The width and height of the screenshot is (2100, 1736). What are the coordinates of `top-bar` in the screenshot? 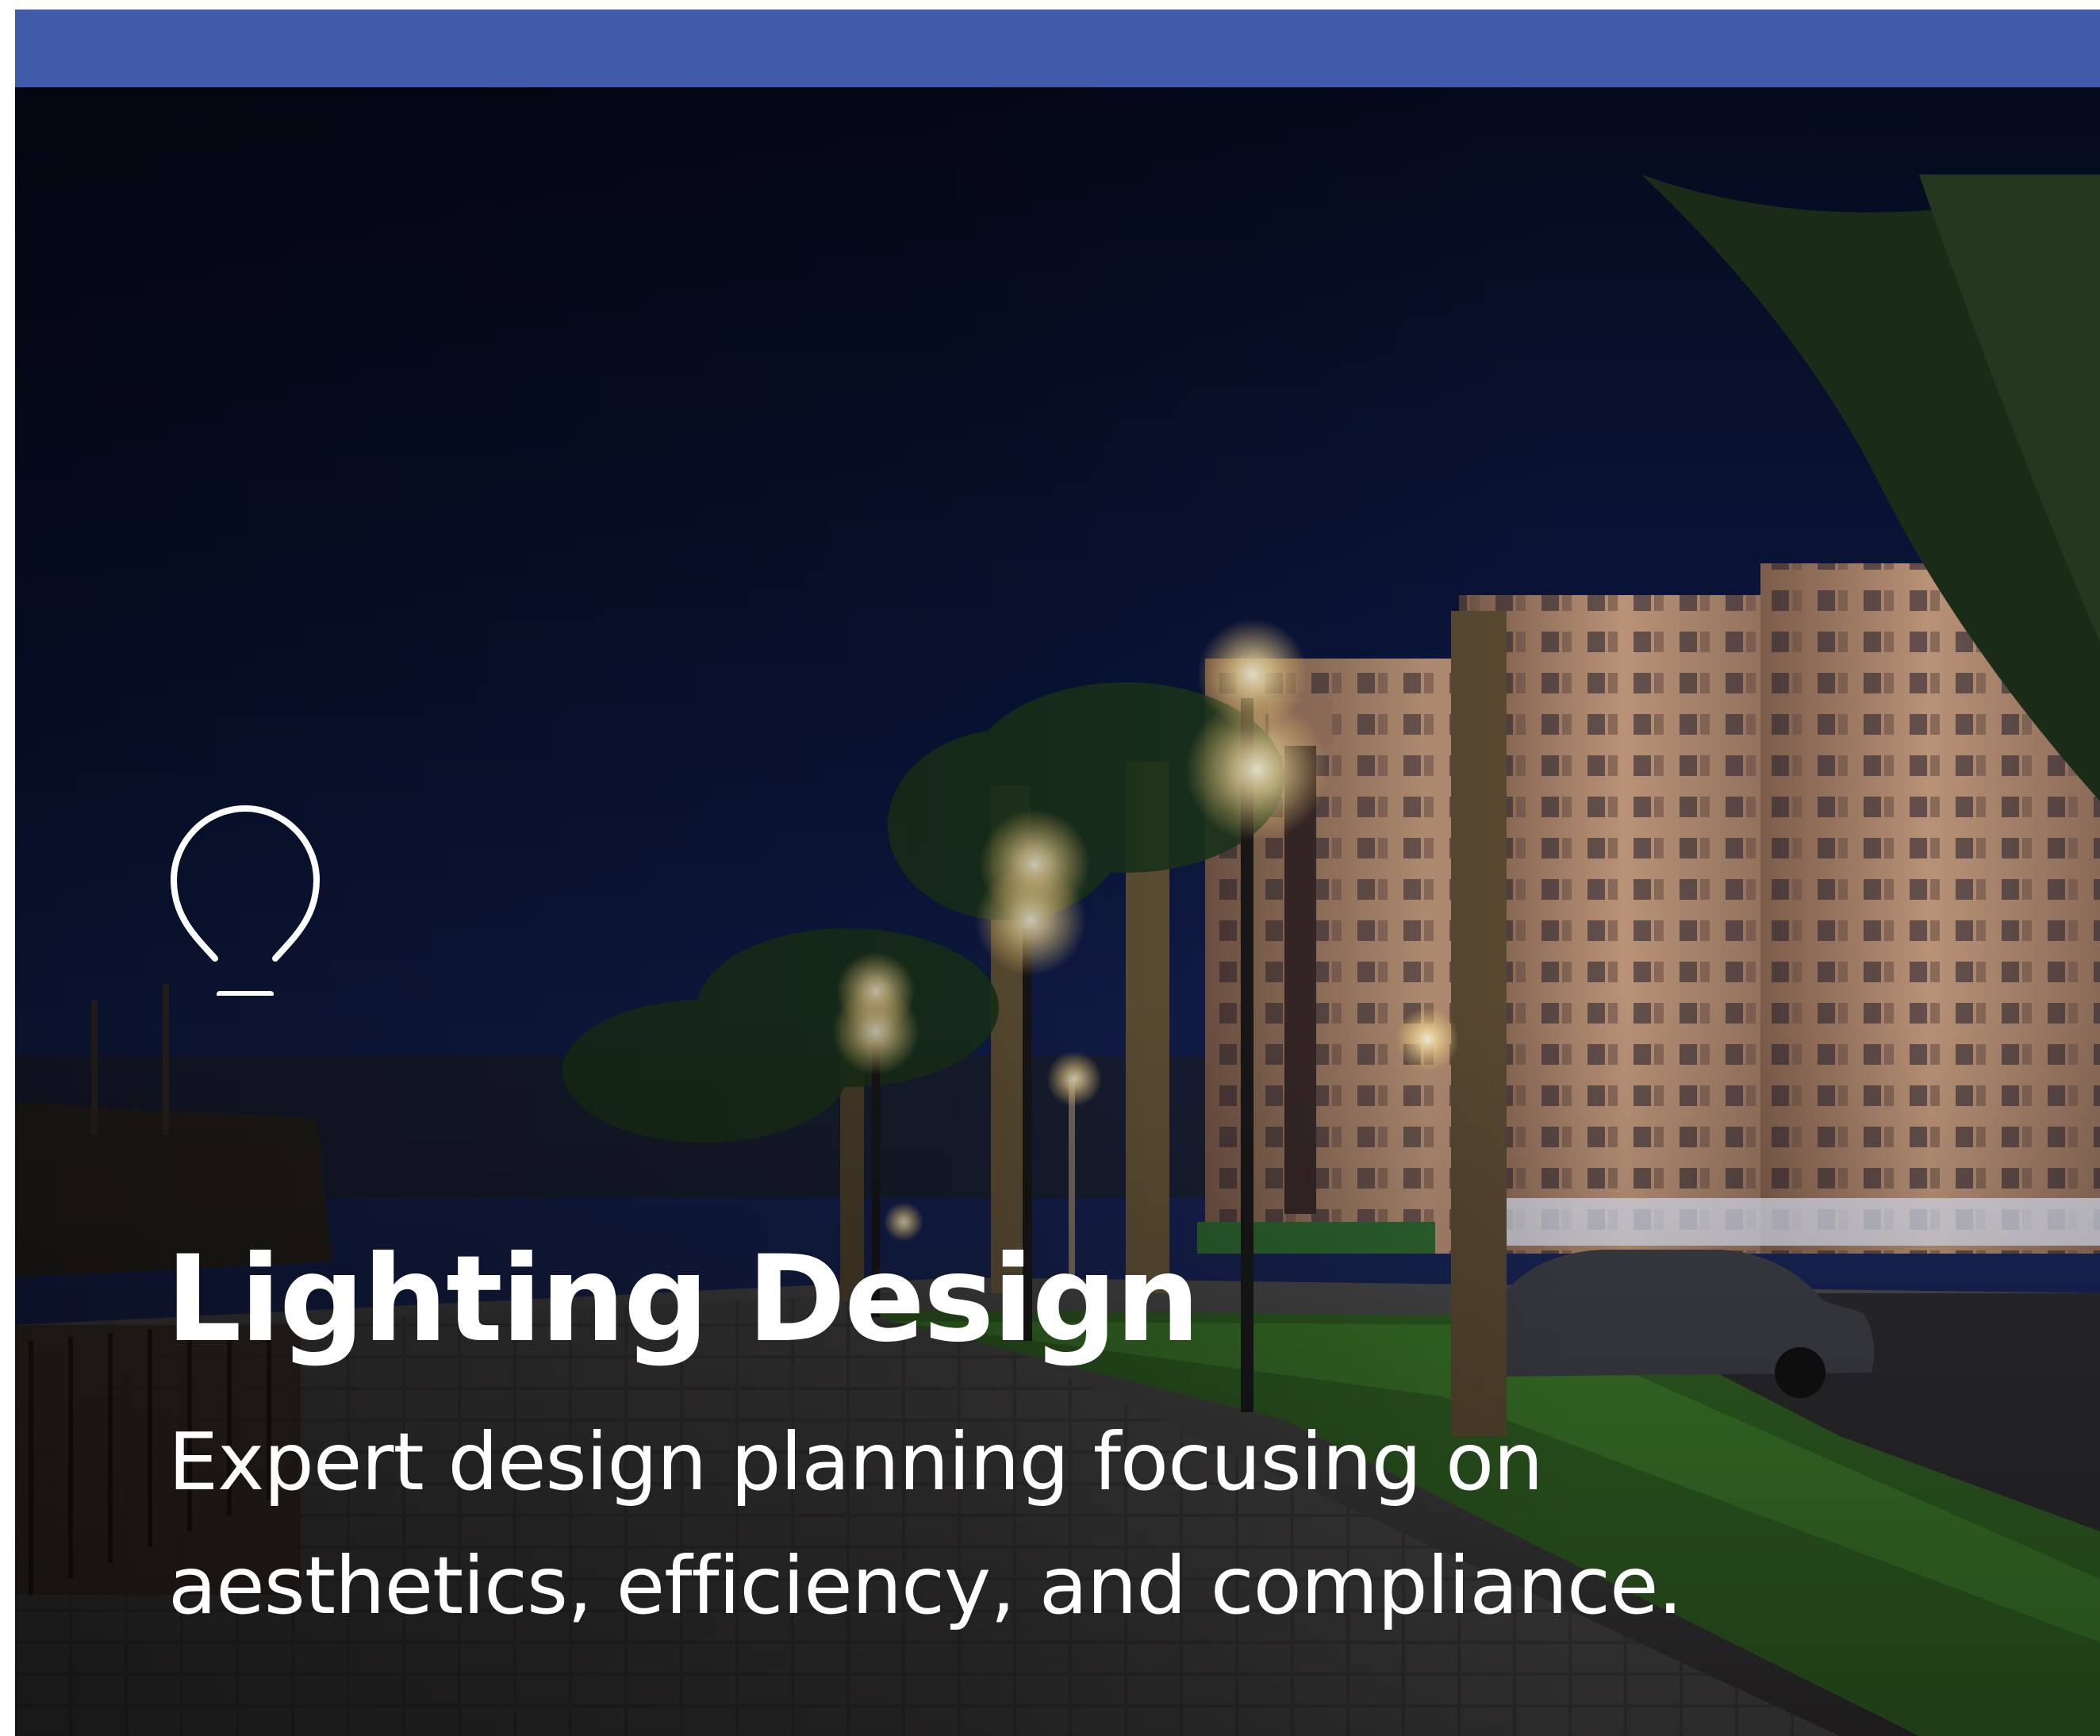 It's located at (1057, 48).